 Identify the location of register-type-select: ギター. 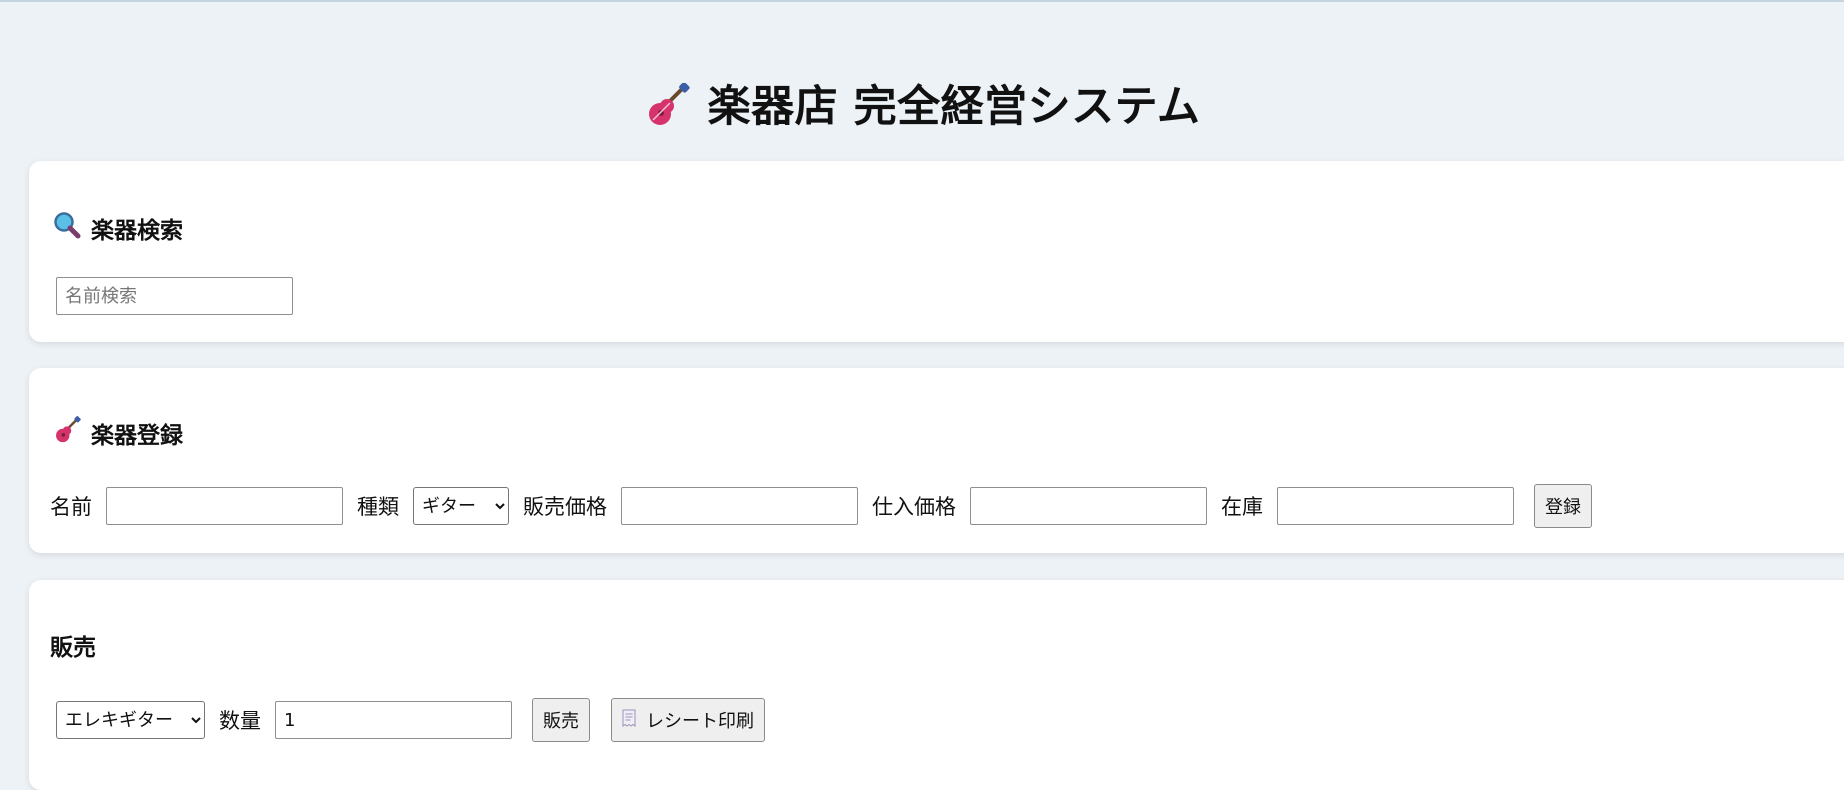
(461, 506).